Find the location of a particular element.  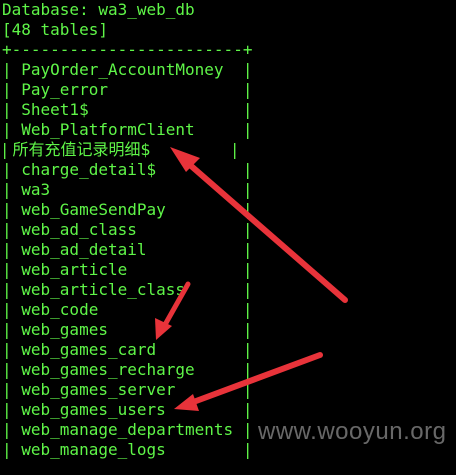

table-row: | web_article | is located at coordinates (127, 269).